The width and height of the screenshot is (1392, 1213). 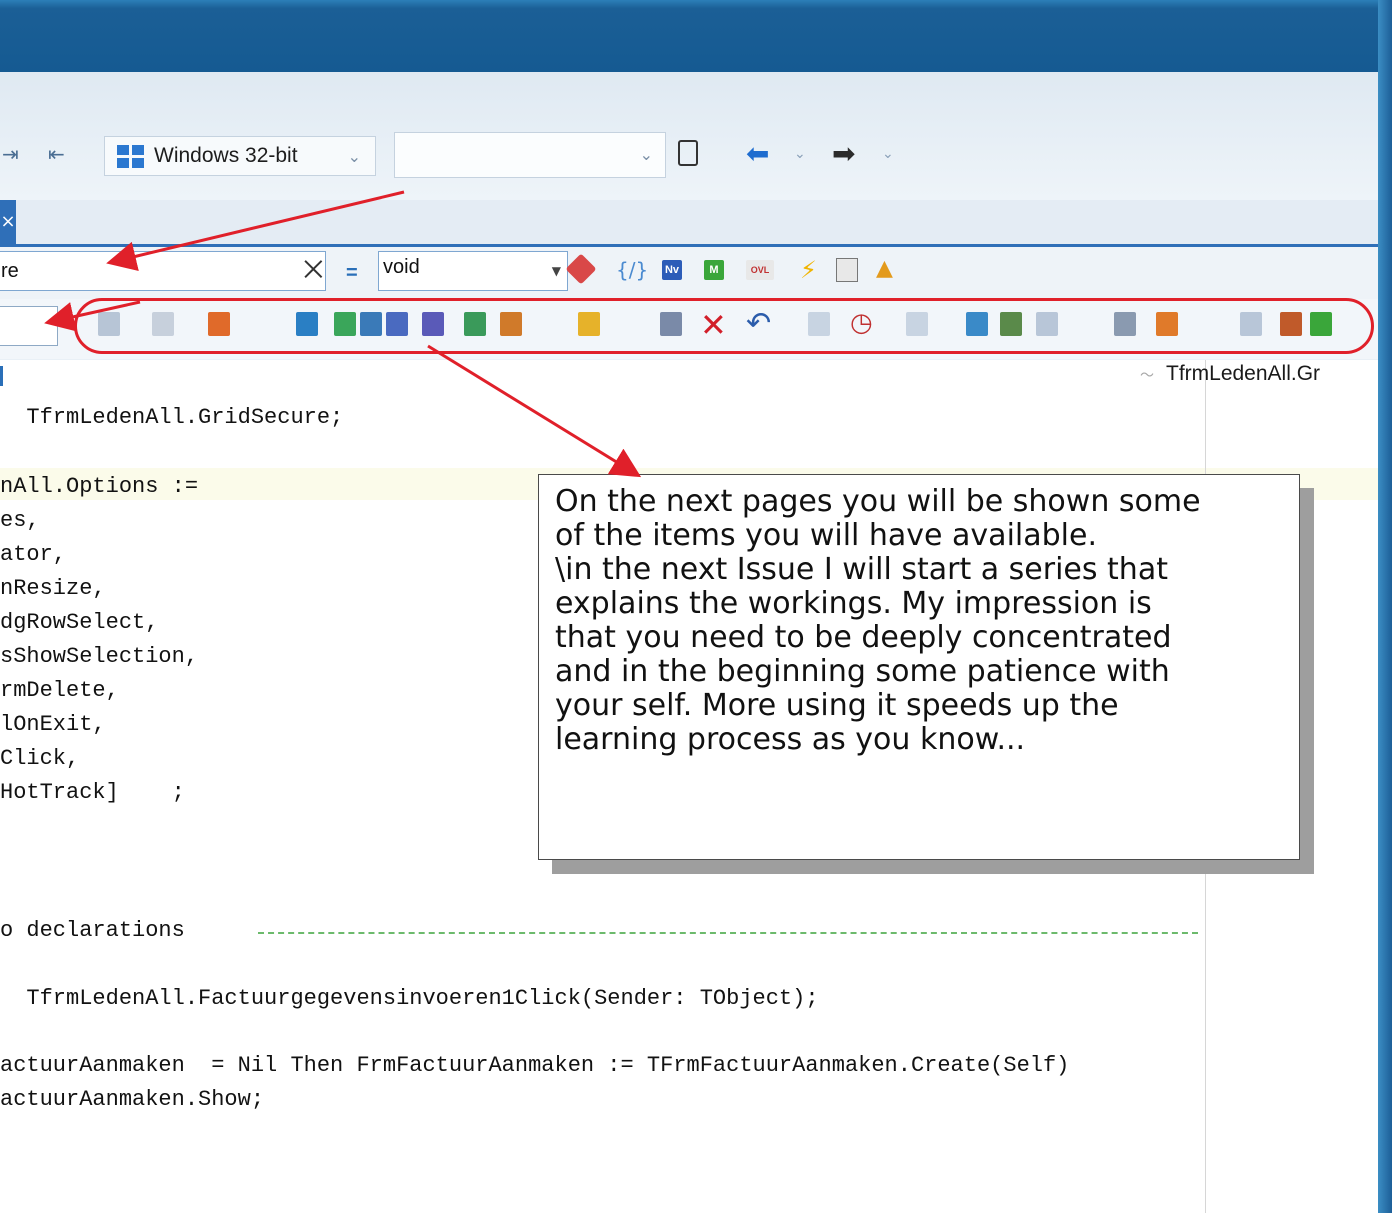 I want to click on annotation-arrows, so click(x=343, y=334).